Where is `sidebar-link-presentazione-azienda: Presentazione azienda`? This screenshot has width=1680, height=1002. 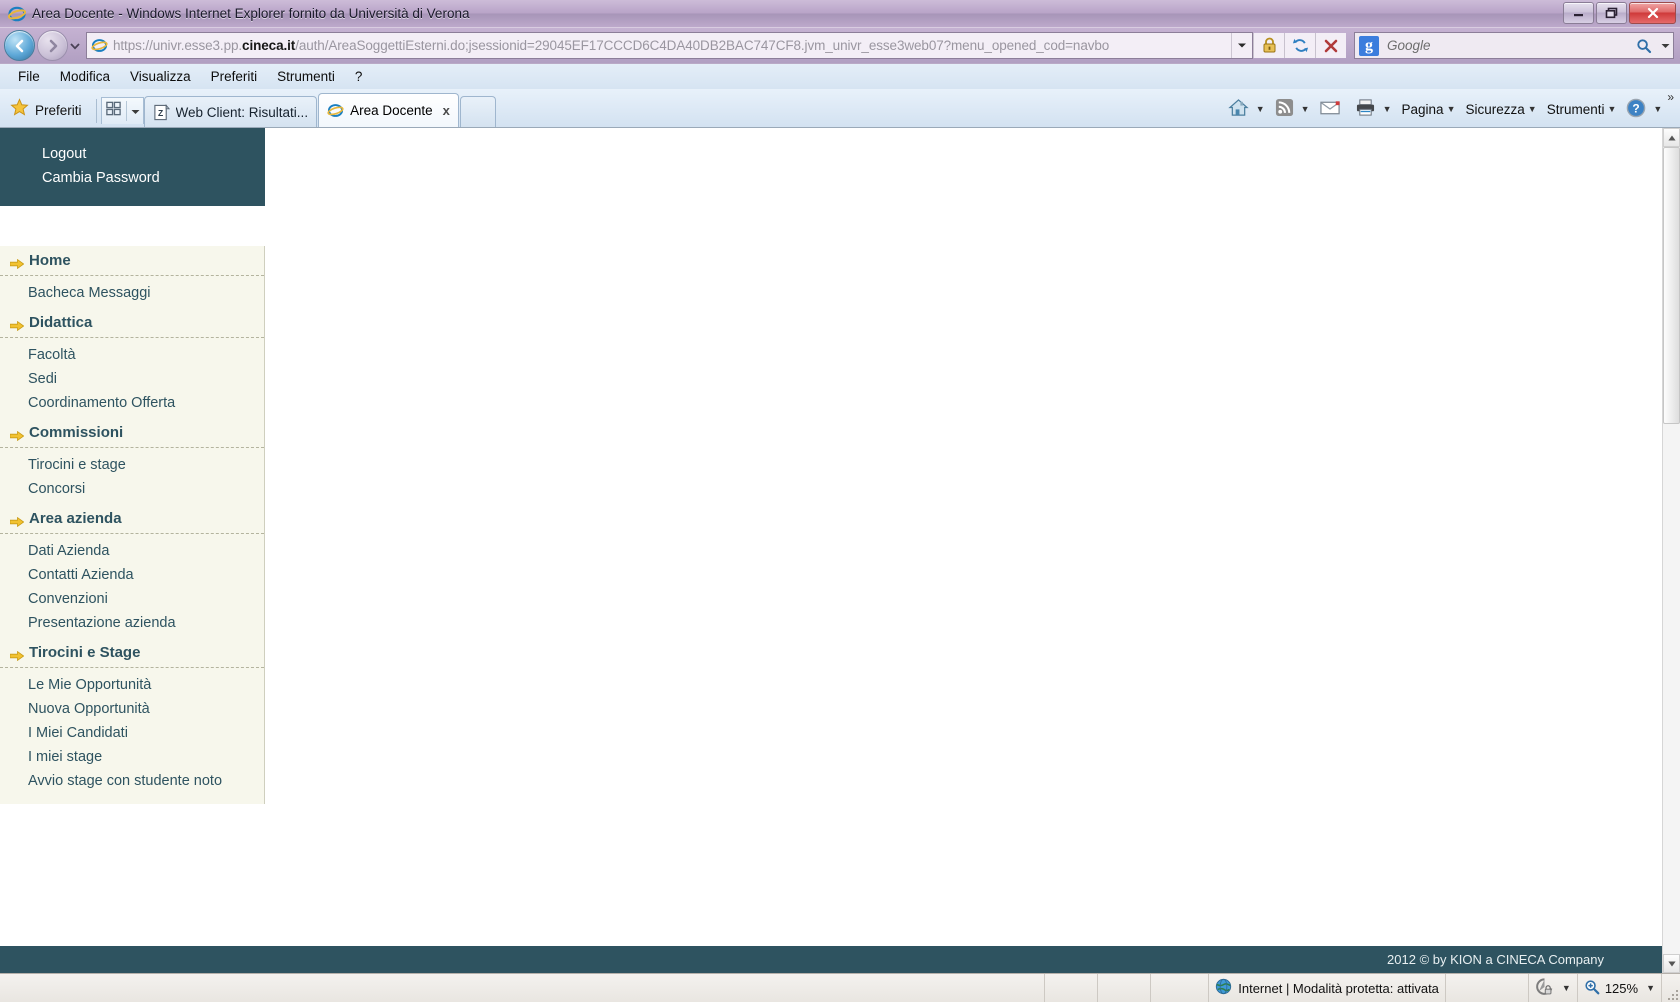 sidebar-link-presentazione-azienda: Presentazione azienda is located at coordinates (132, 623).